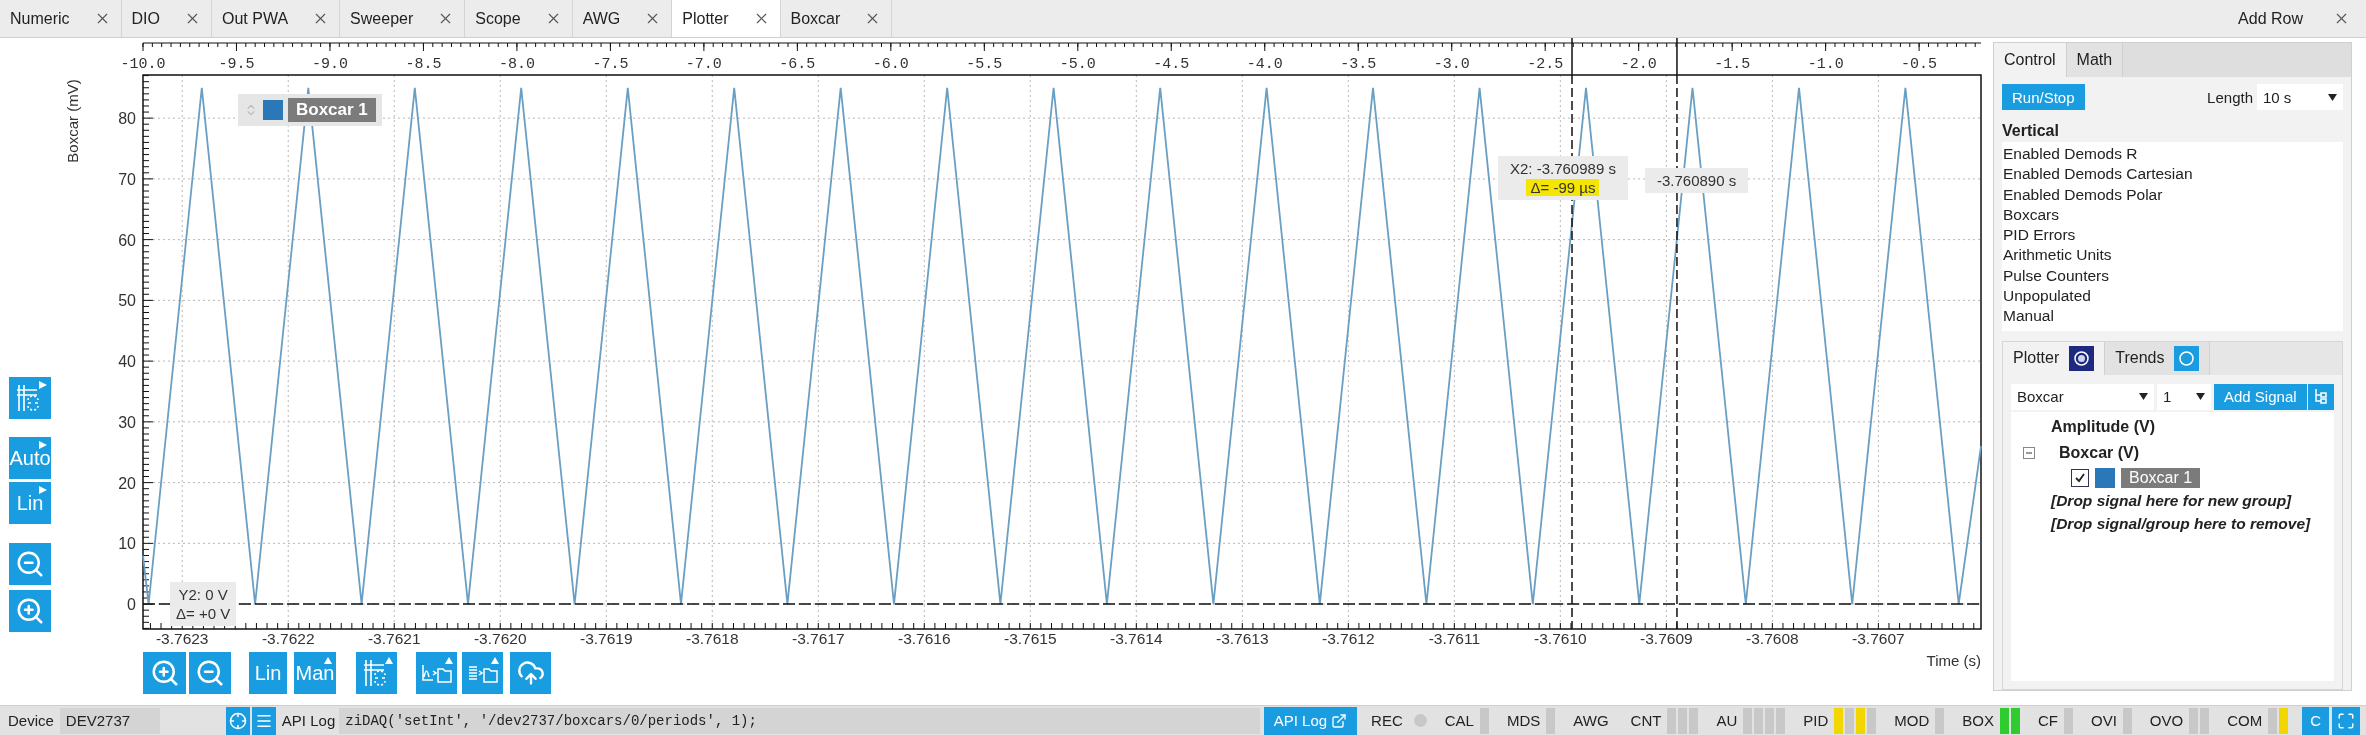 This screenshot has height=735, width=2366. I want to click on axis-tick-label: -7.0, so click(703, 64).